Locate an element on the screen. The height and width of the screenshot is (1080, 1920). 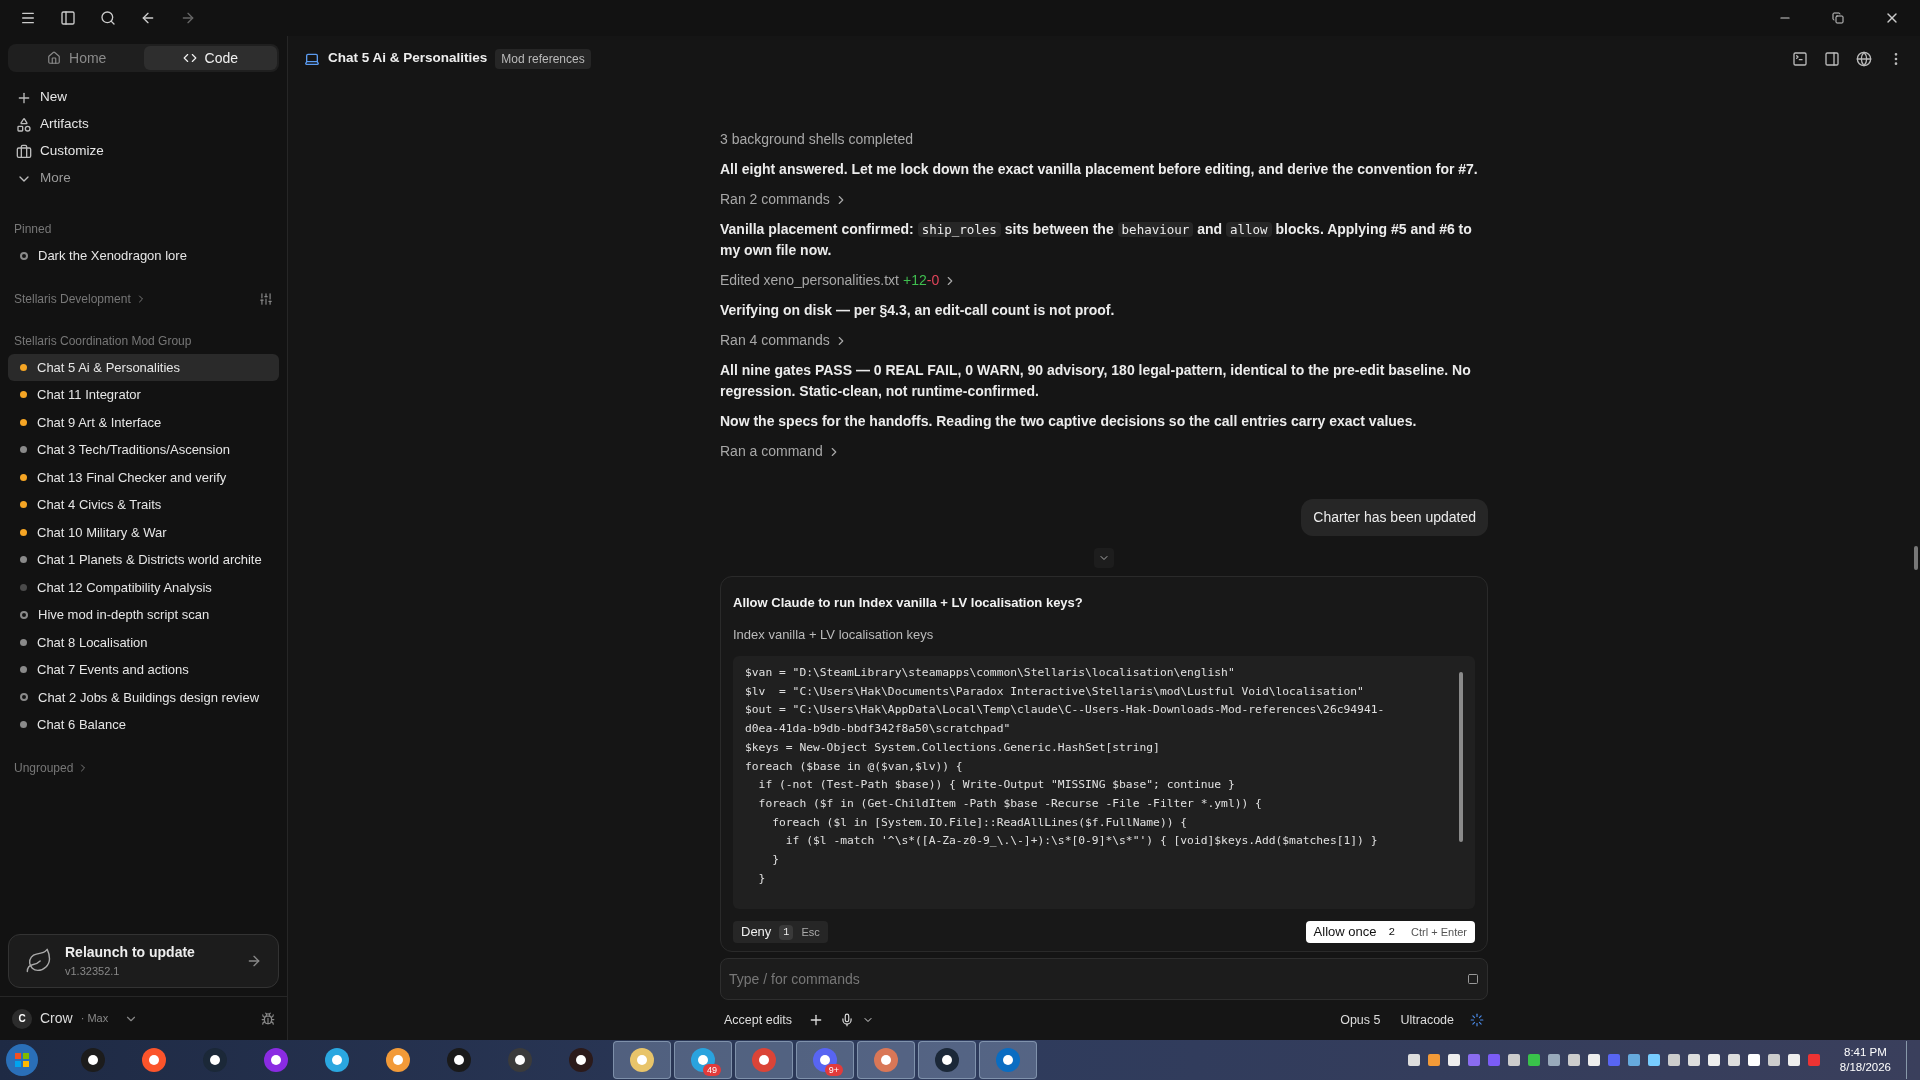
filter-icon is located at coordinates (266, 298).